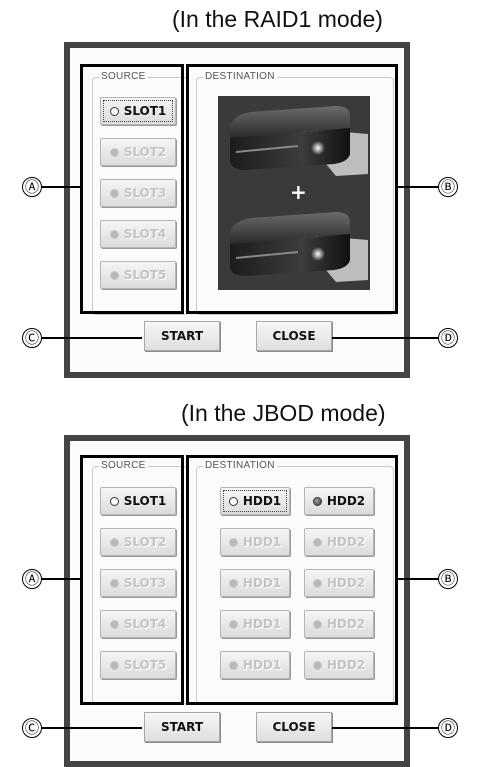 This screenshot has height=767, width=479. What do you see at coordinates (182, 727) in the screenshot?
I see `jbod-start-button: START` at bounding box center [182, 727].